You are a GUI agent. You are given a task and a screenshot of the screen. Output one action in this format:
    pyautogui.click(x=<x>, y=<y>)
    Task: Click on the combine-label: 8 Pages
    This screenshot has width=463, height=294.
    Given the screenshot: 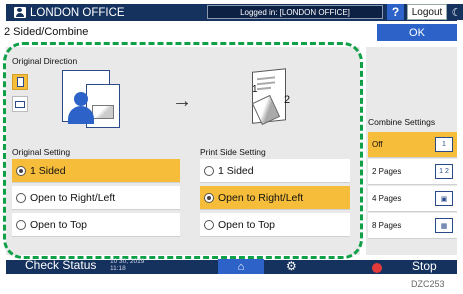 What is the action you would take?
    pyautogui.click(x=387, y=225)
    